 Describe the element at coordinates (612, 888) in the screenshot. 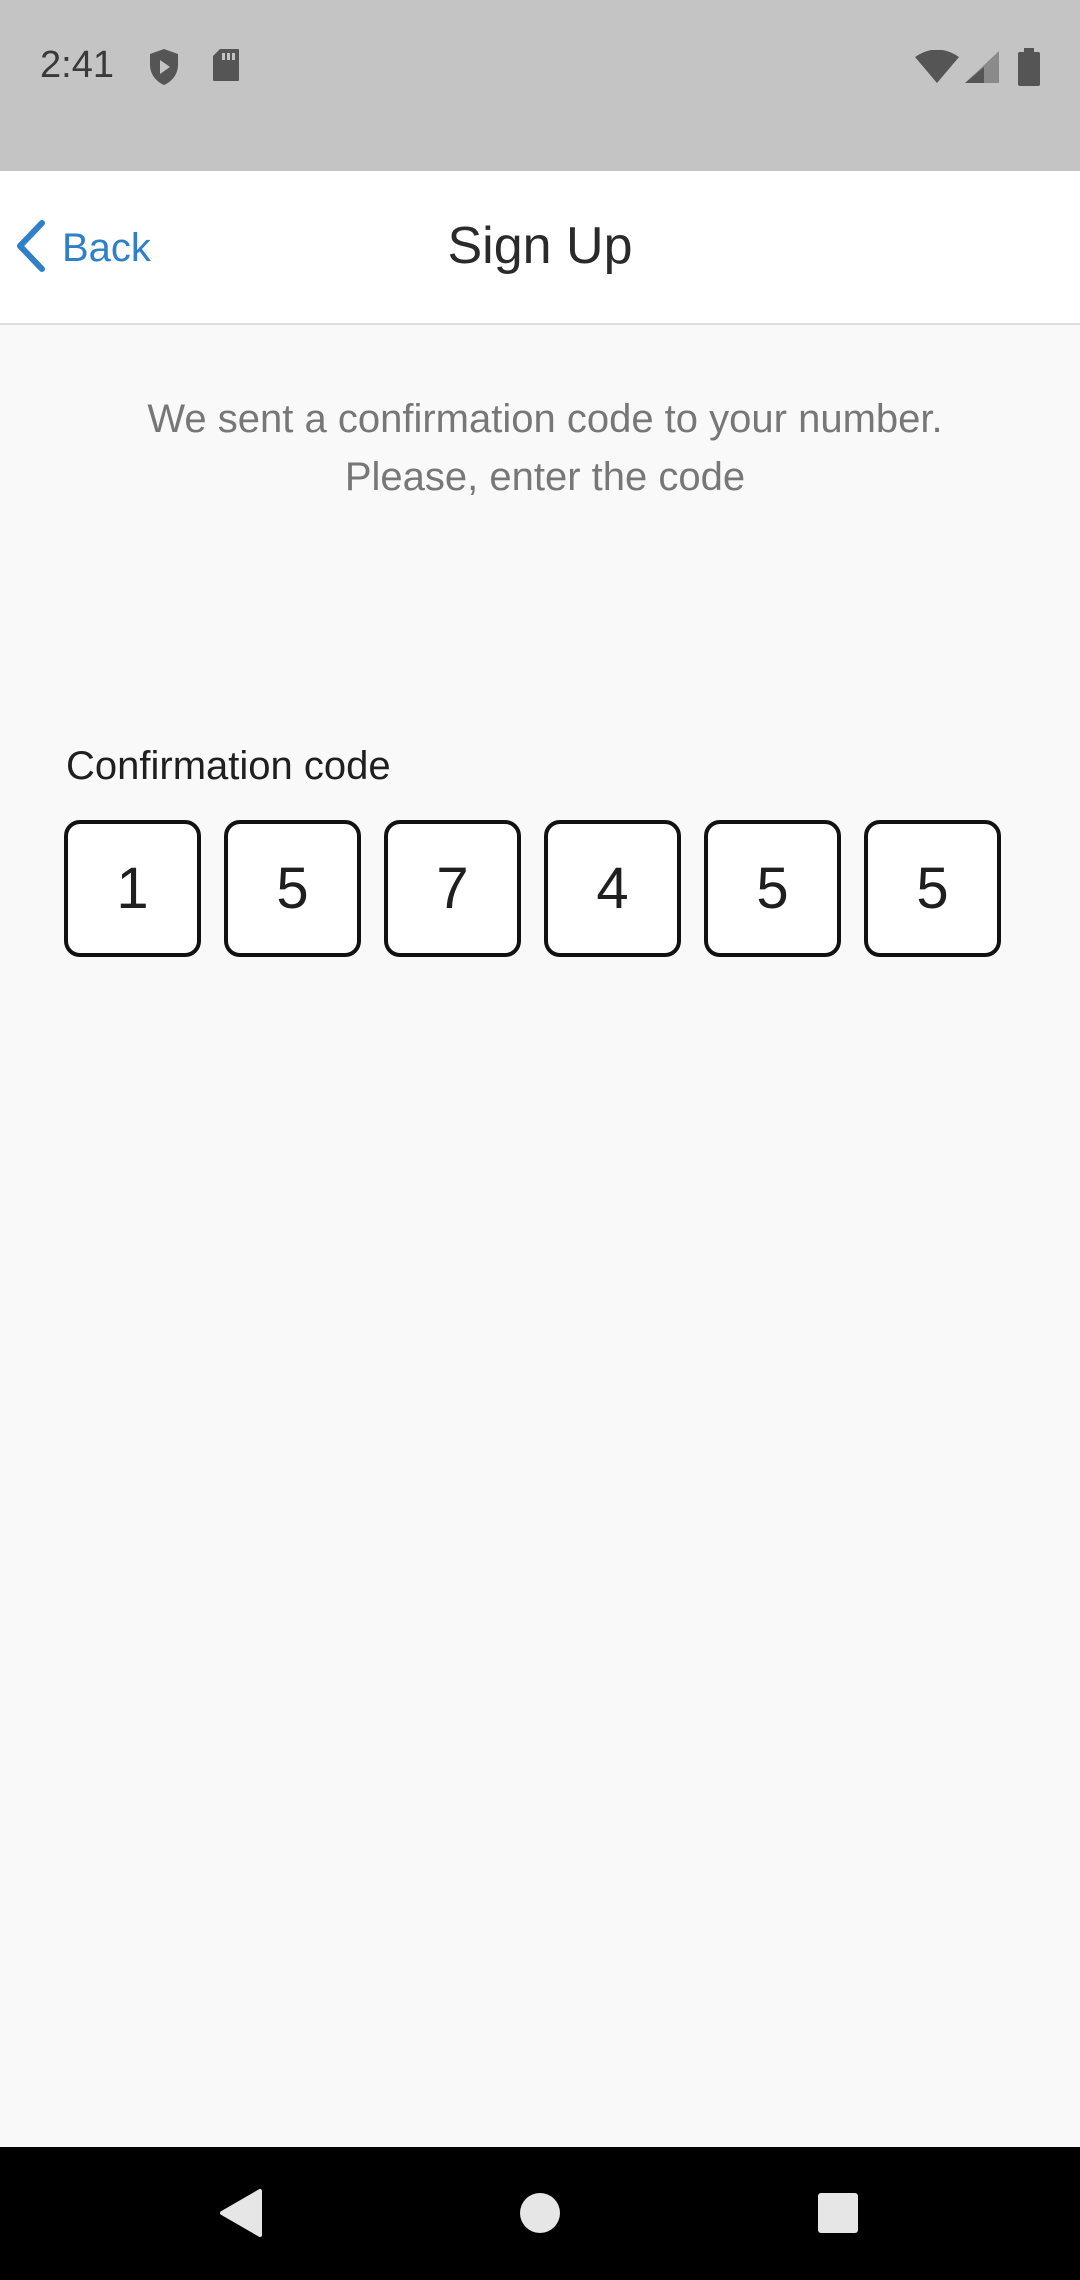

I see `code-digit-4: 4` at that location.